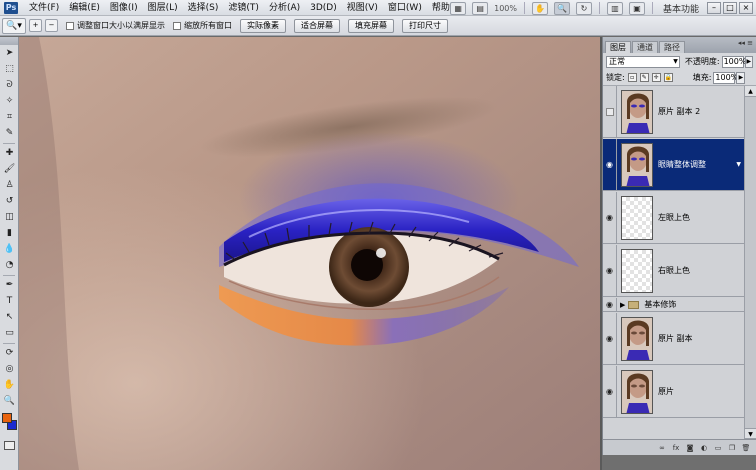  Describe the element at coordinates (9, 301) in the screenshot. I see `type-tool-icon: T` at that location.